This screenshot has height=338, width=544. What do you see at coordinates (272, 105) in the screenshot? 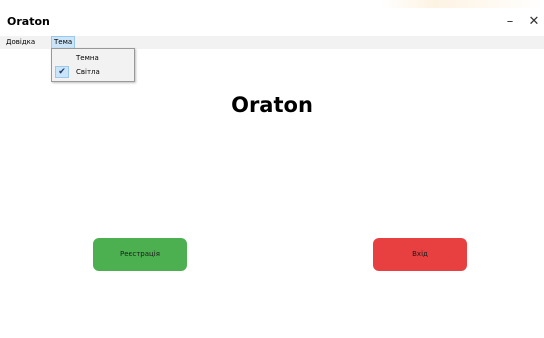
I see `app-title: Oraton` at bounding box center [272, 105].